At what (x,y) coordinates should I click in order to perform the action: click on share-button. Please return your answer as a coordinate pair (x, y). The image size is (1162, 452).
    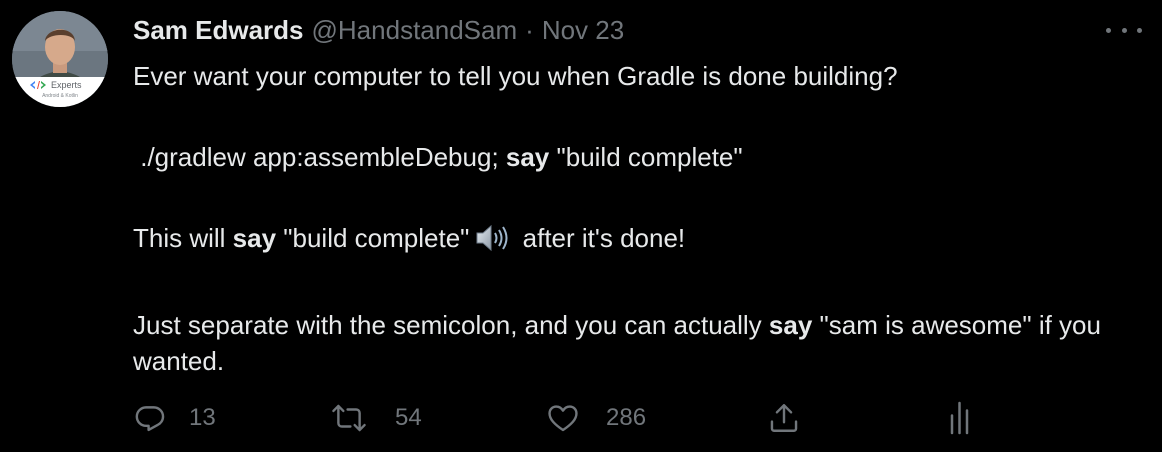
    Looking at the image, I should click on (784, 418).